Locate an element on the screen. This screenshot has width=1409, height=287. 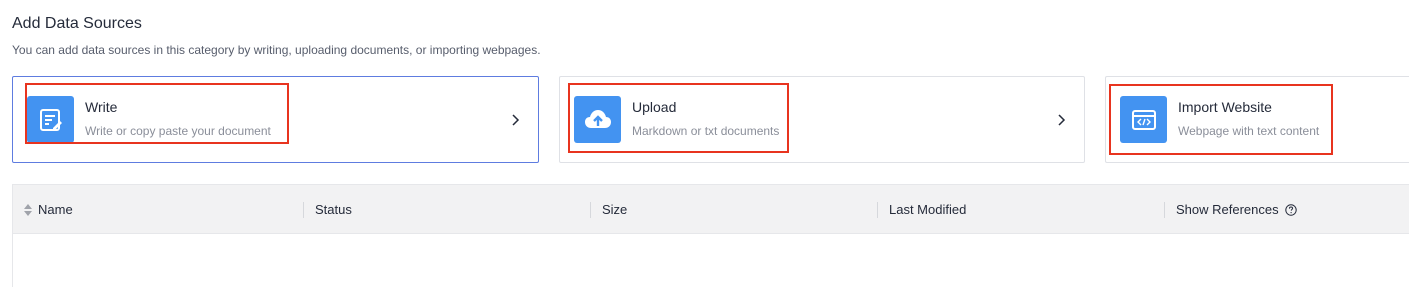
import-website-card: Import Website Webpage with text content is located at coordinates (1257, 119).